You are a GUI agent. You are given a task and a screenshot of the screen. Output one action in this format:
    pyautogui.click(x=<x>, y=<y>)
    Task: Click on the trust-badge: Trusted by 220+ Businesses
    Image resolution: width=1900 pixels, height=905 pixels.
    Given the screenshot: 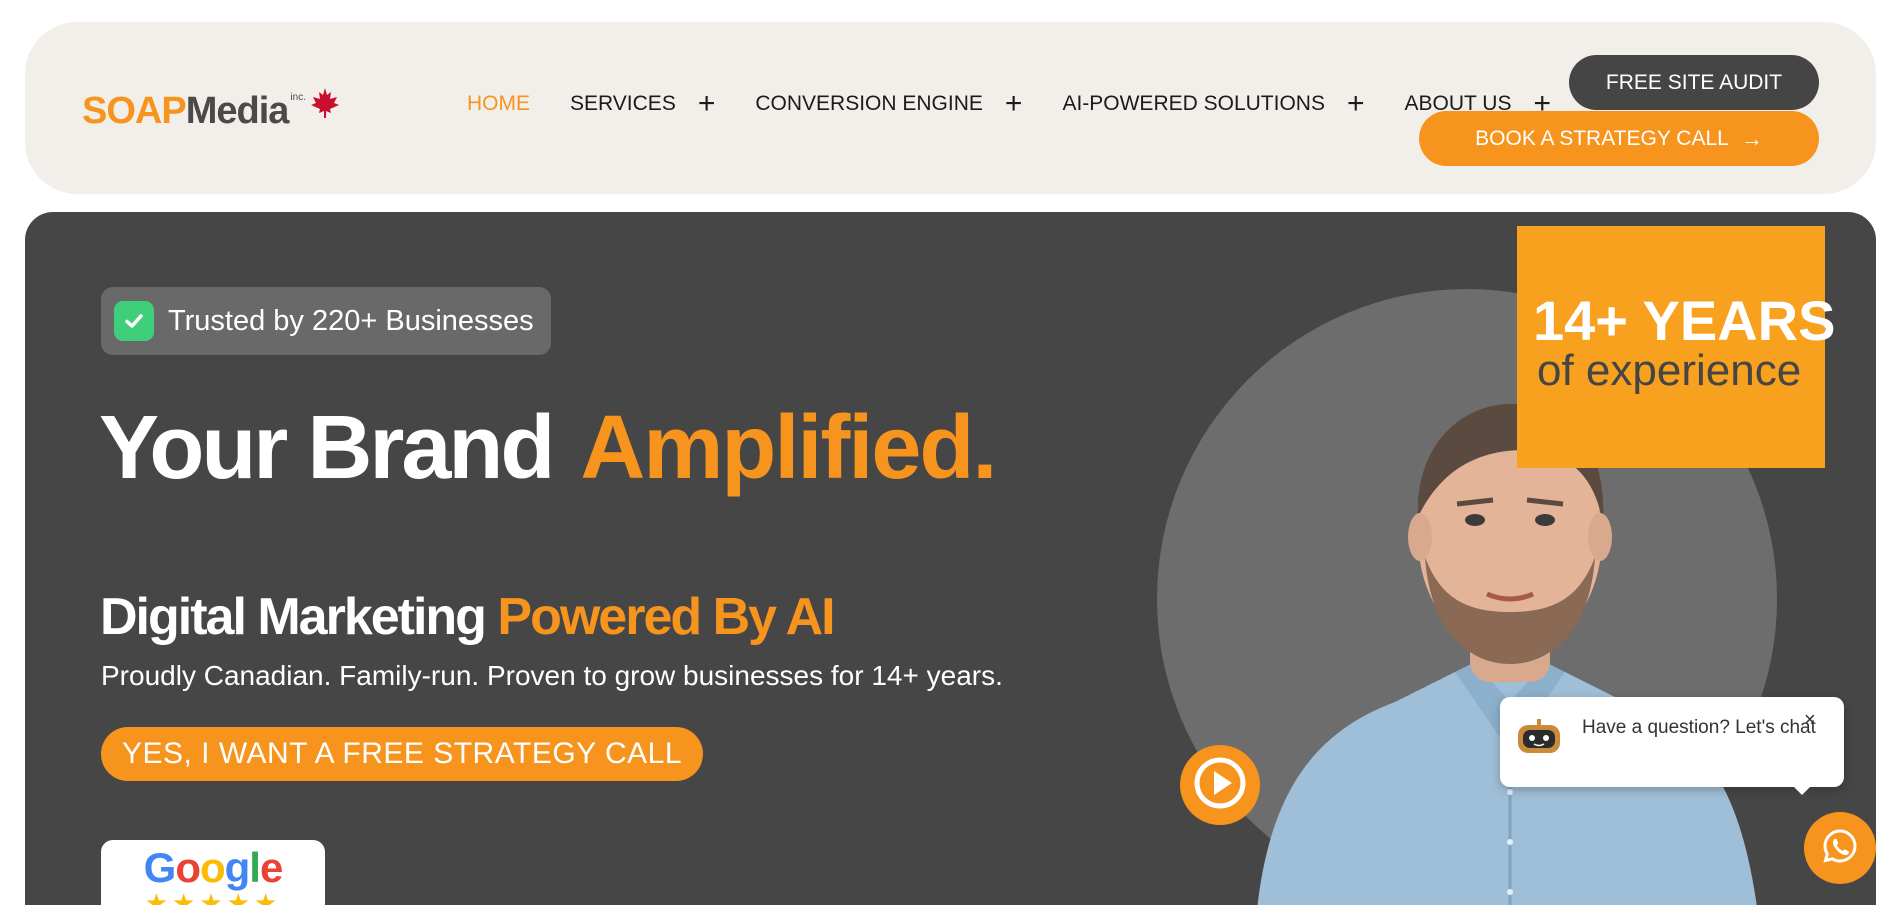 What is the action you would take?
    pyautogui.click(x=326, y=321)
    